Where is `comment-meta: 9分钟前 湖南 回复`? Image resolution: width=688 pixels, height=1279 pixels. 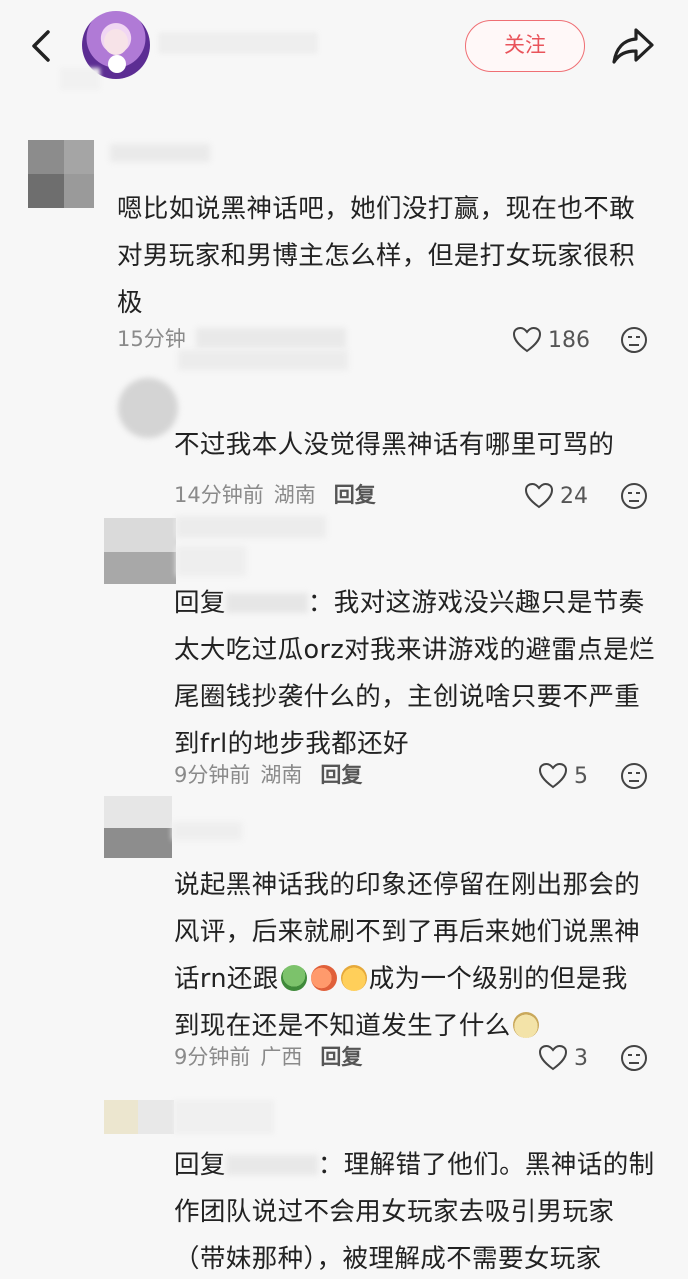 comment-meta: 9分钟前 湖南 回复 is located at coordinates (268, 775).